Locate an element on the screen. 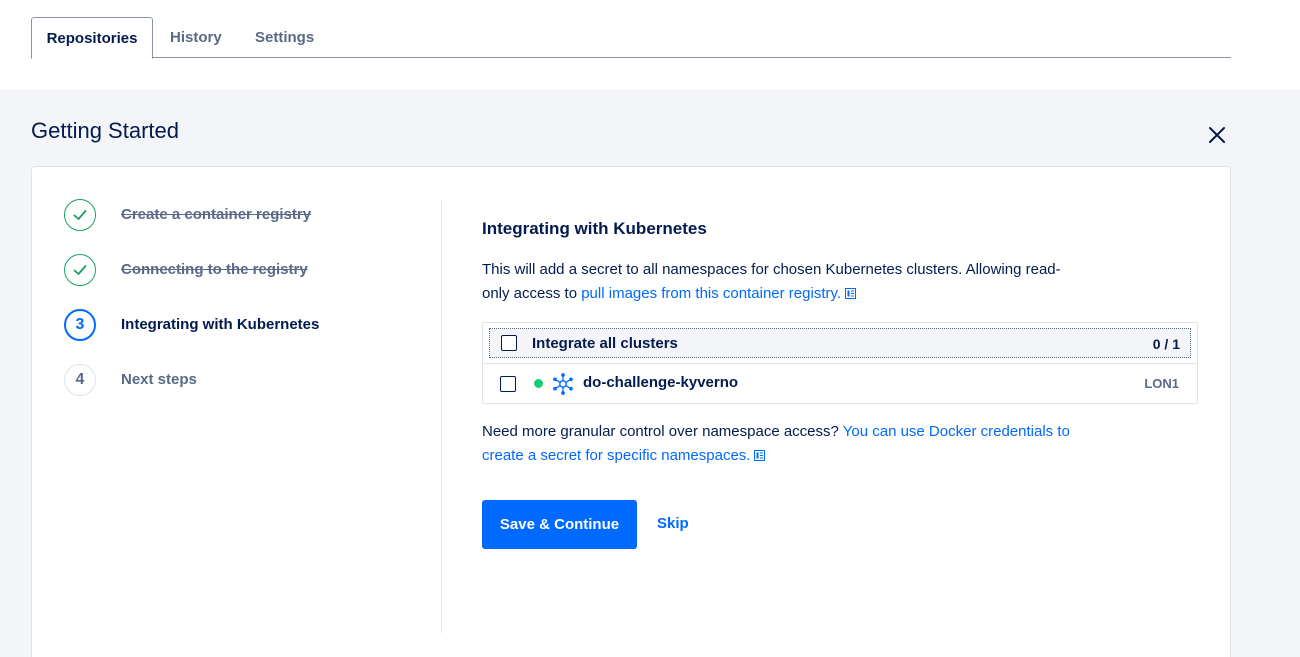  tab-repositories: Repositories is located at coordinates (92, 38).